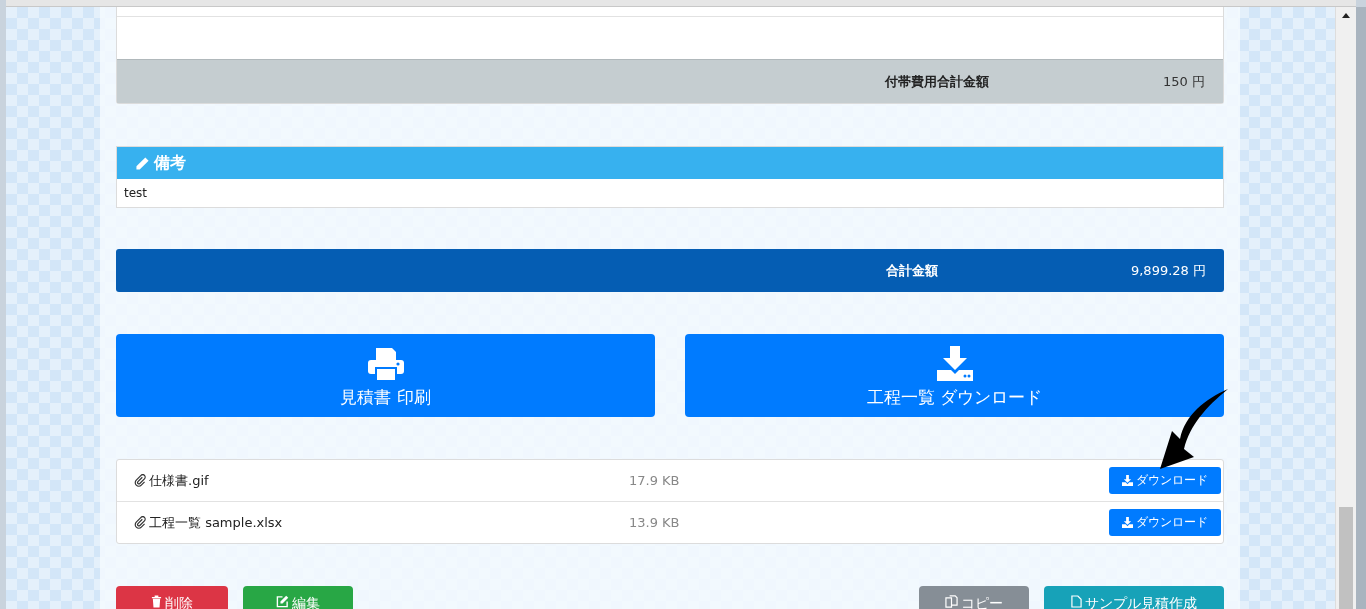  What do you see at coordinates (974, 597) in the screenshot?
I see `copy-button: コピー` at bounding box center [974, 597].